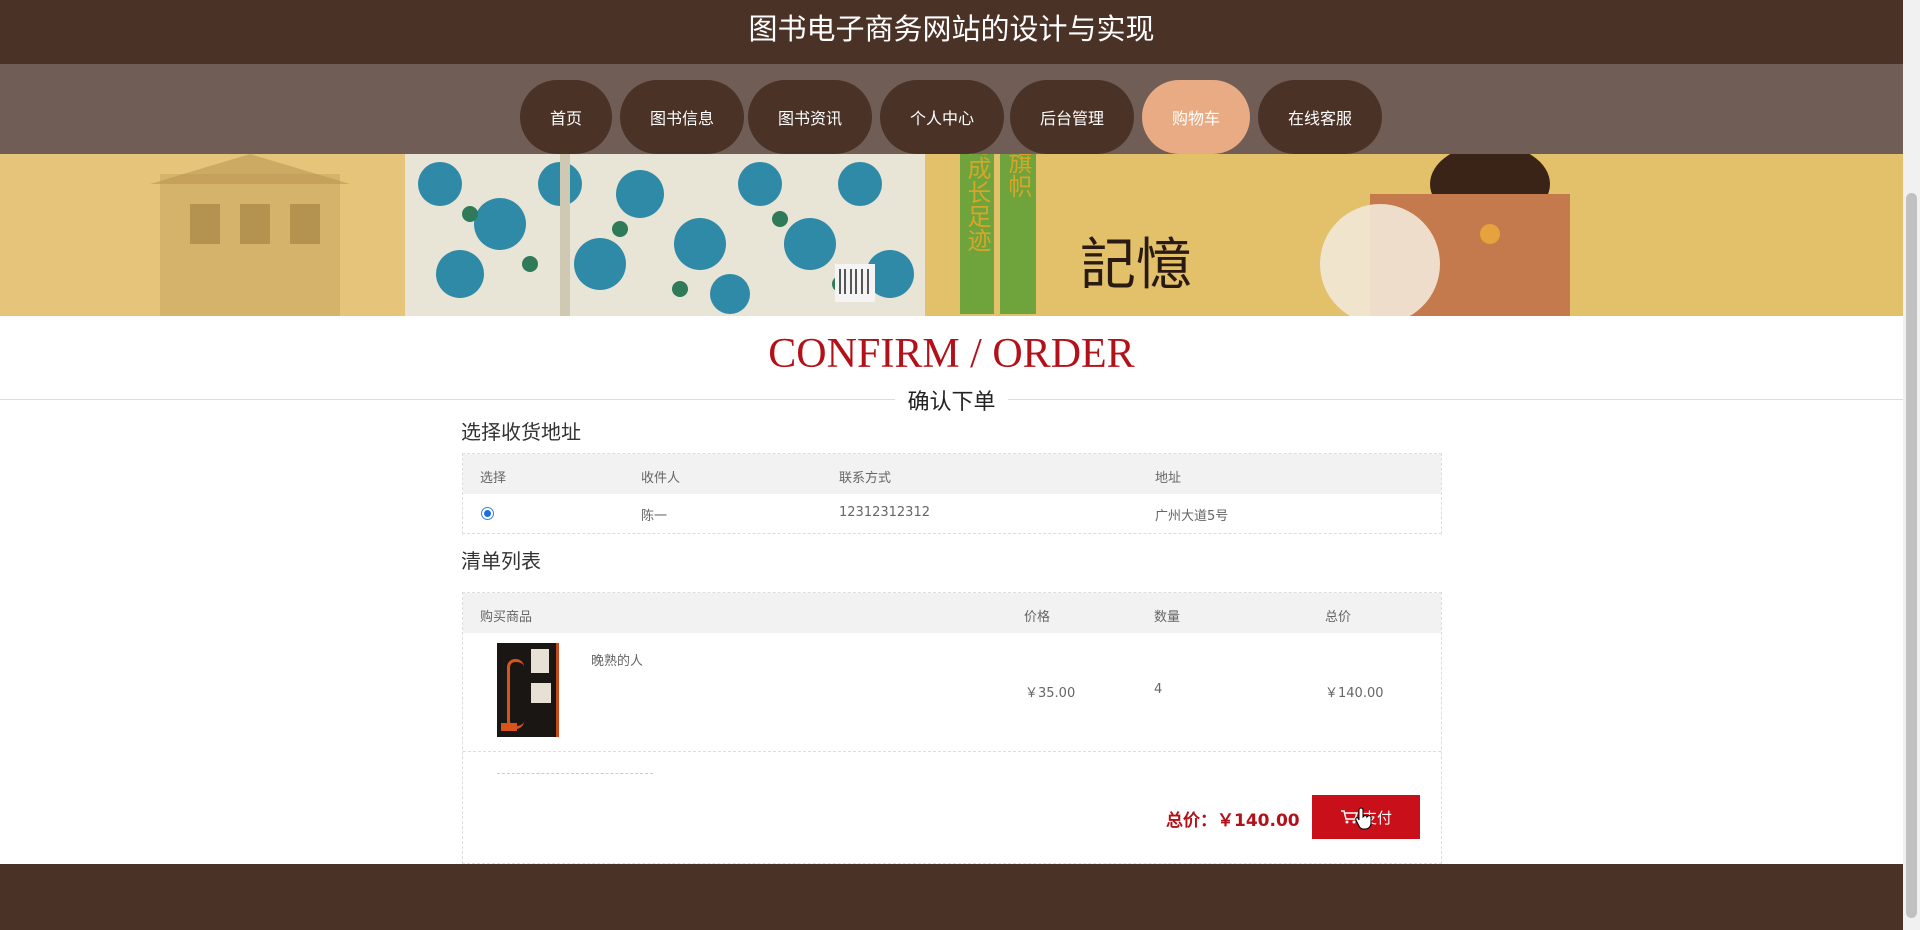  I want to click on page-title-cn-wrap: 确认下单, so click(951, 400).